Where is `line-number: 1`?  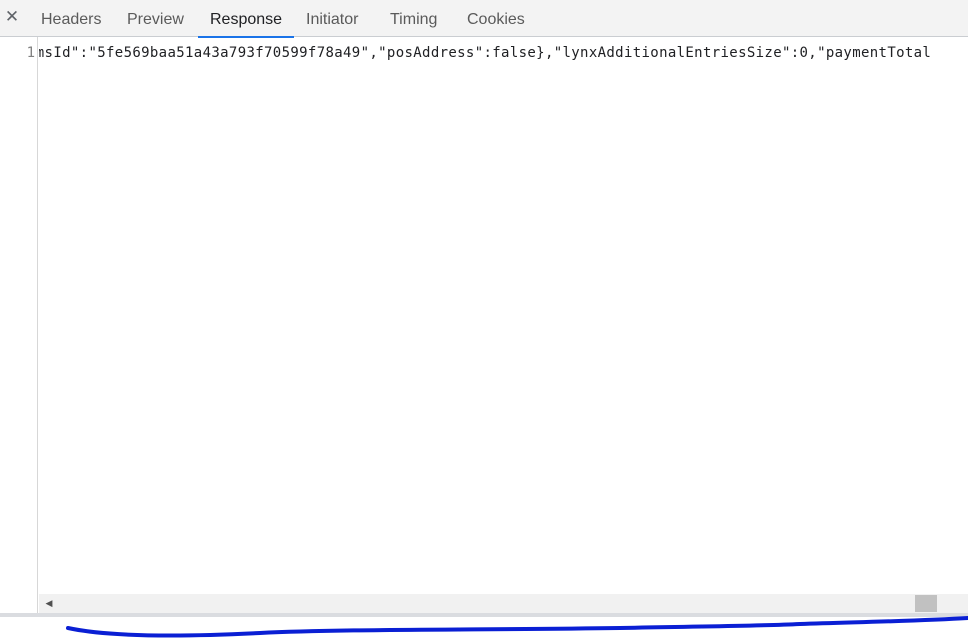
line-number: 1 is located at coordinates (30, 53).